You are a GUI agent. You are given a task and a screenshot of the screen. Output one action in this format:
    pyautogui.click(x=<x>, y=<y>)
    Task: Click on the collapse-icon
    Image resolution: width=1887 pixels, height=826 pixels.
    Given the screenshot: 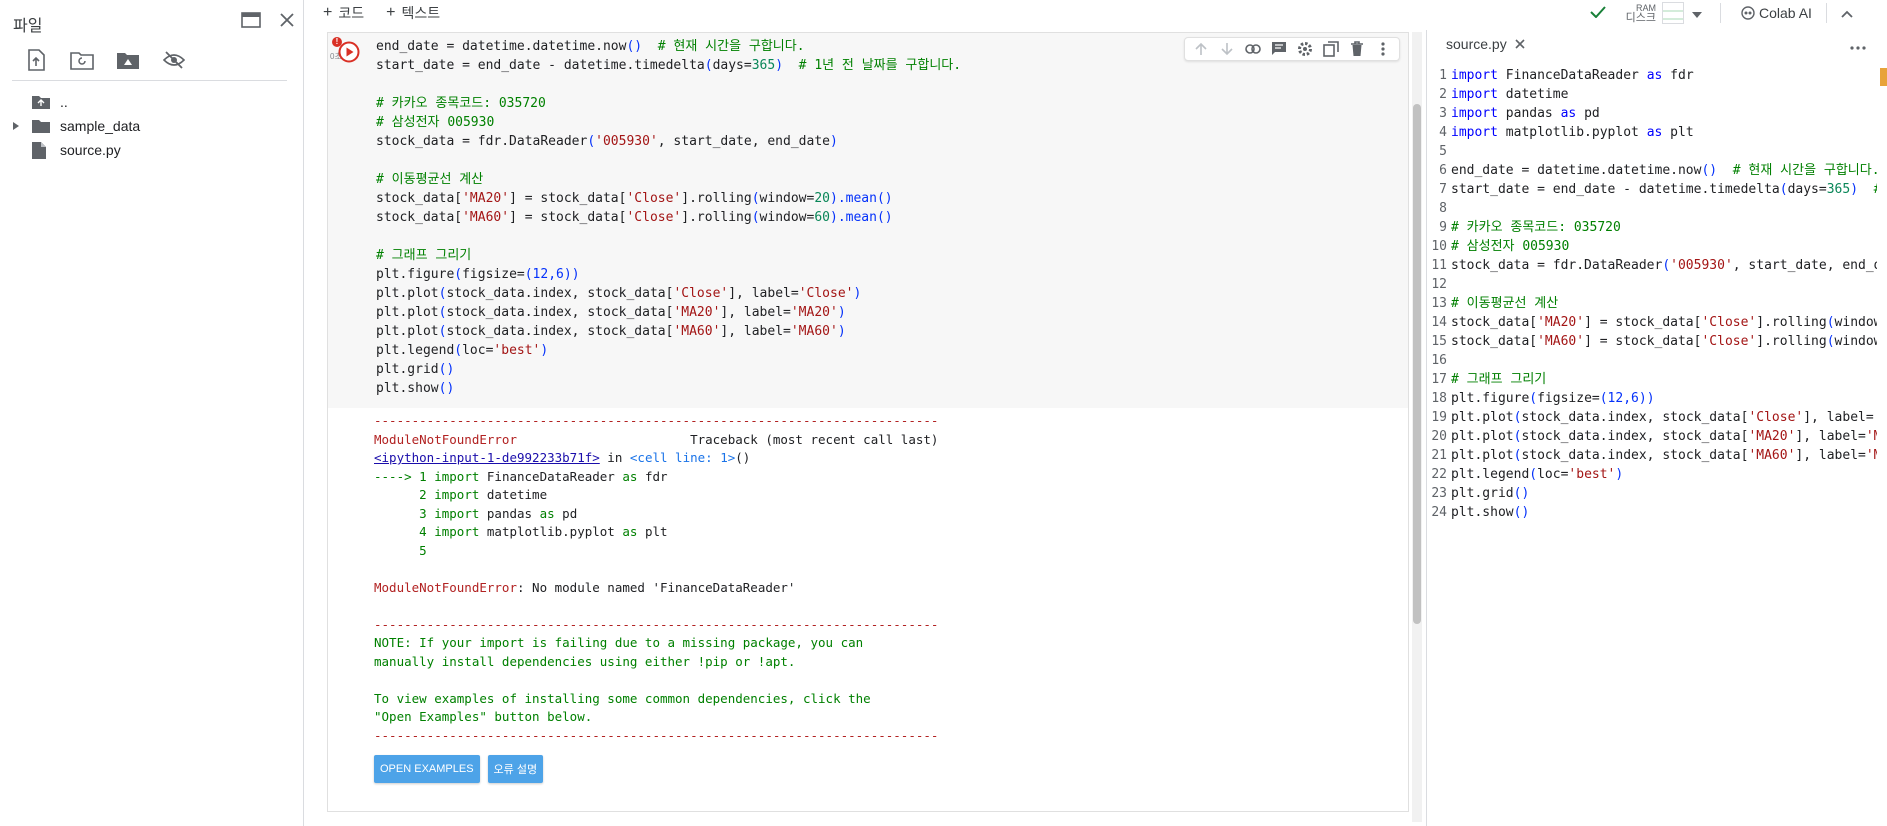 What is the action you would take?
    pyautogui.click(x=1847, y=13)
    